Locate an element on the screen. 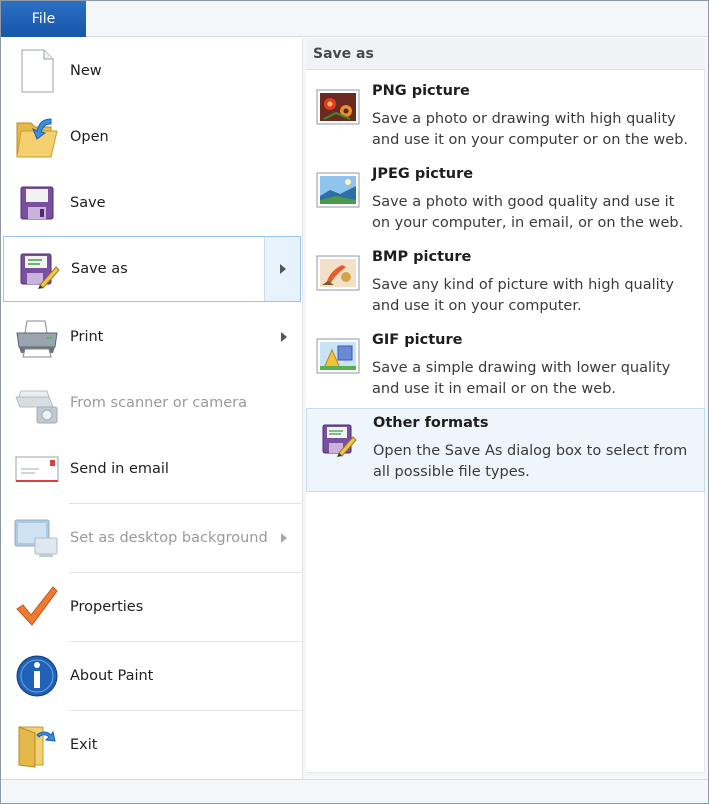  menu-item-set-as-desktop-background: Set as desktop background is located at coordinates (152, 538).